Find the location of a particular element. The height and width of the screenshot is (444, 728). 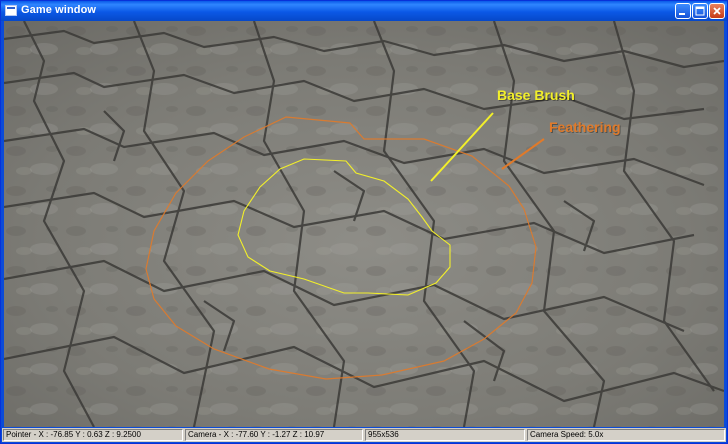

close-button is located at coordinates (717, 11).